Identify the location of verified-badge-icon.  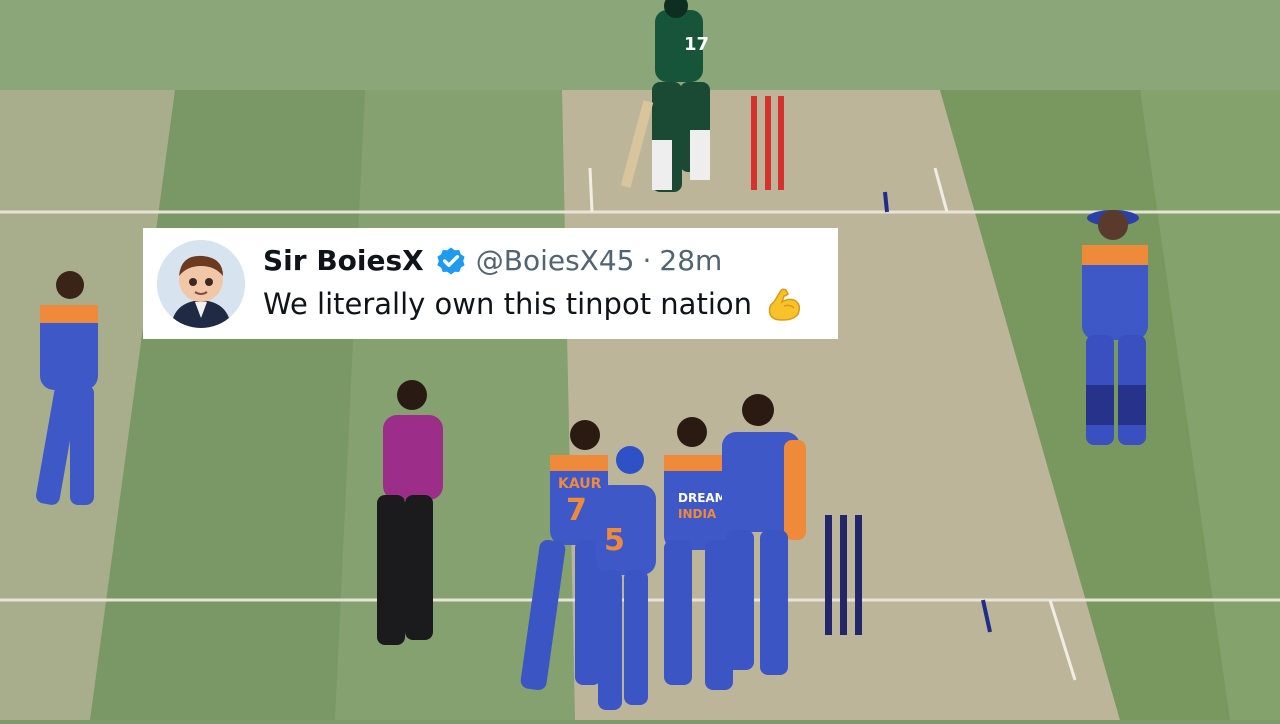
(451, 261).